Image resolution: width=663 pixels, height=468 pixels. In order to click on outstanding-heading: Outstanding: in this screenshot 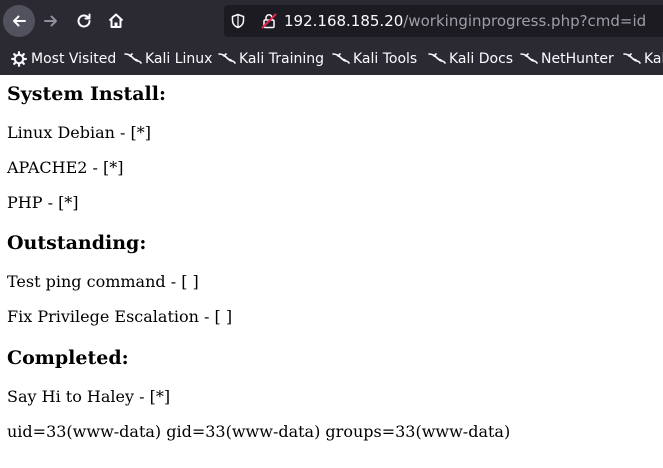, I will do `click(77, 243)`.